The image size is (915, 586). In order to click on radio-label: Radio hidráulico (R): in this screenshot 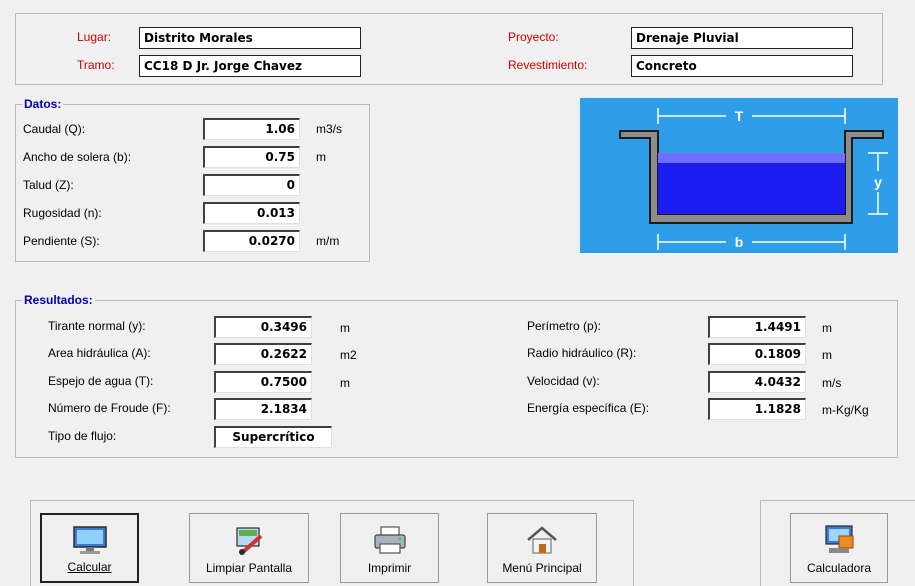, I will do `click(582, 353)`.